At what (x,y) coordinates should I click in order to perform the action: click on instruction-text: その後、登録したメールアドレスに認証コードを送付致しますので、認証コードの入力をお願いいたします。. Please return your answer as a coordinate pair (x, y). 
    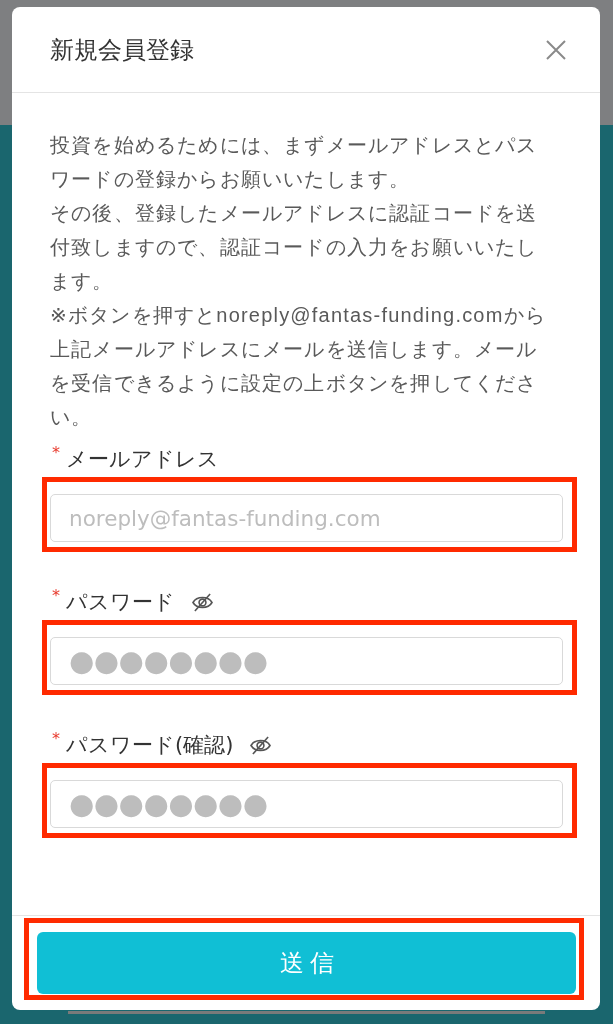
    Looking at the image, I should click on (294, 247).